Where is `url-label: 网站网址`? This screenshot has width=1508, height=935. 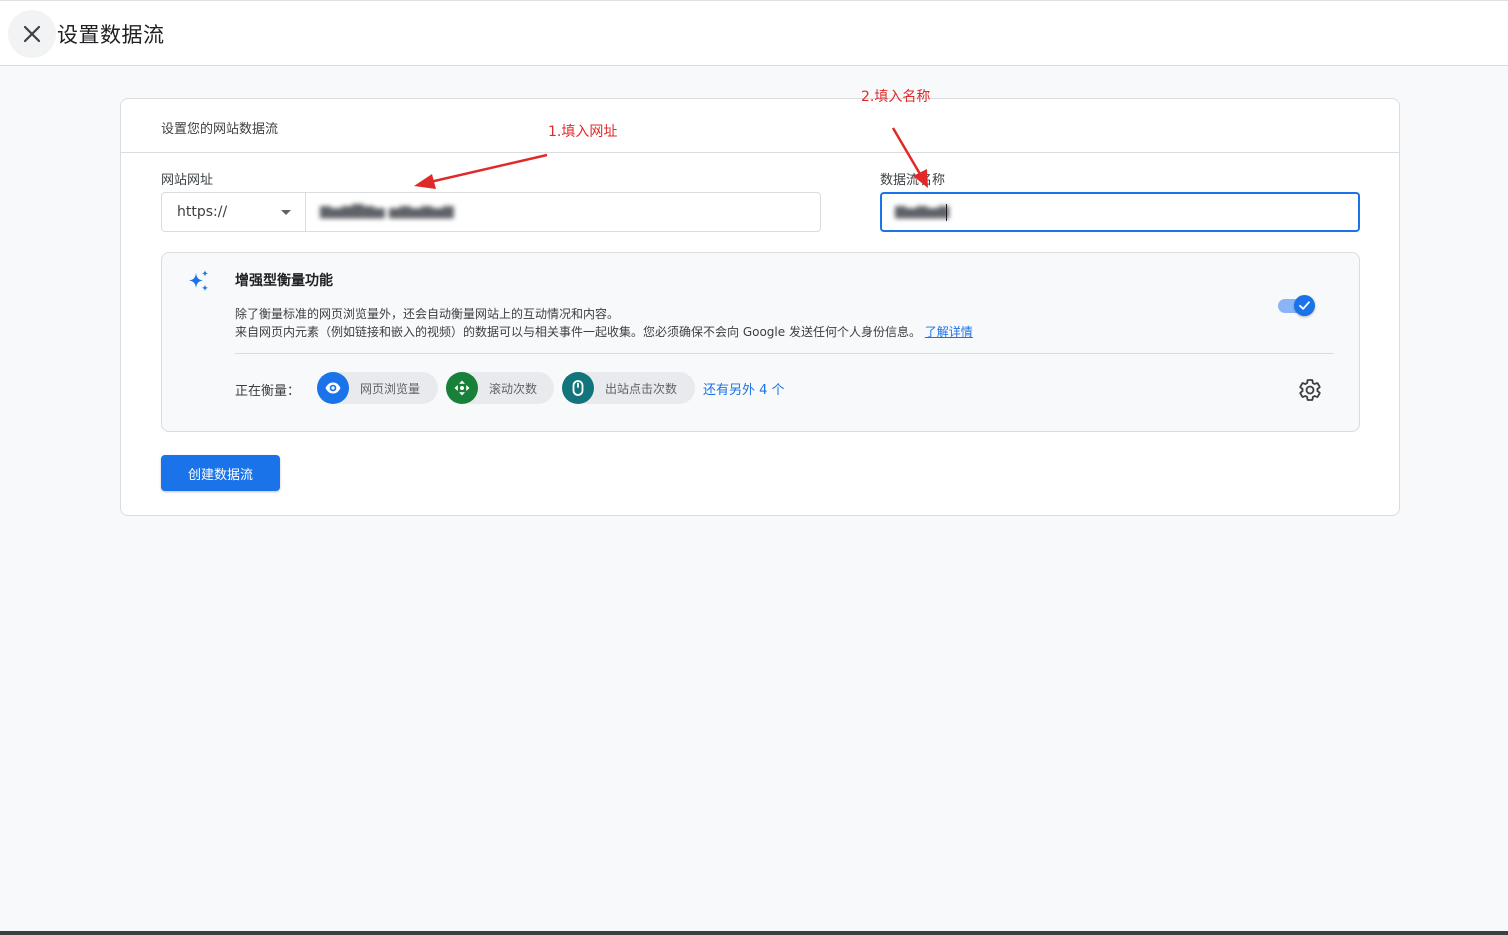 url-label: 网站网址 is located at coordinates (187, 180).